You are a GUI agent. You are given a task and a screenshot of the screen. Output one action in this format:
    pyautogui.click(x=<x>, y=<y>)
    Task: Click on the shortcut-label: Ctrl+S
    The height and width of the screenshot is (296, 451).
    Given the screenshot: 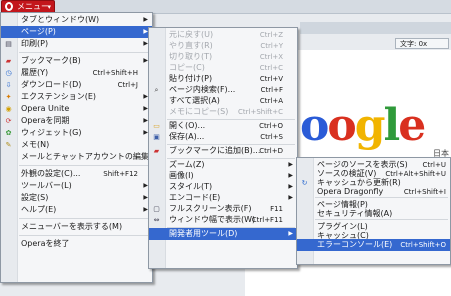 What is the action you would take?
    pyautogui.click(x=271, y=137)
    